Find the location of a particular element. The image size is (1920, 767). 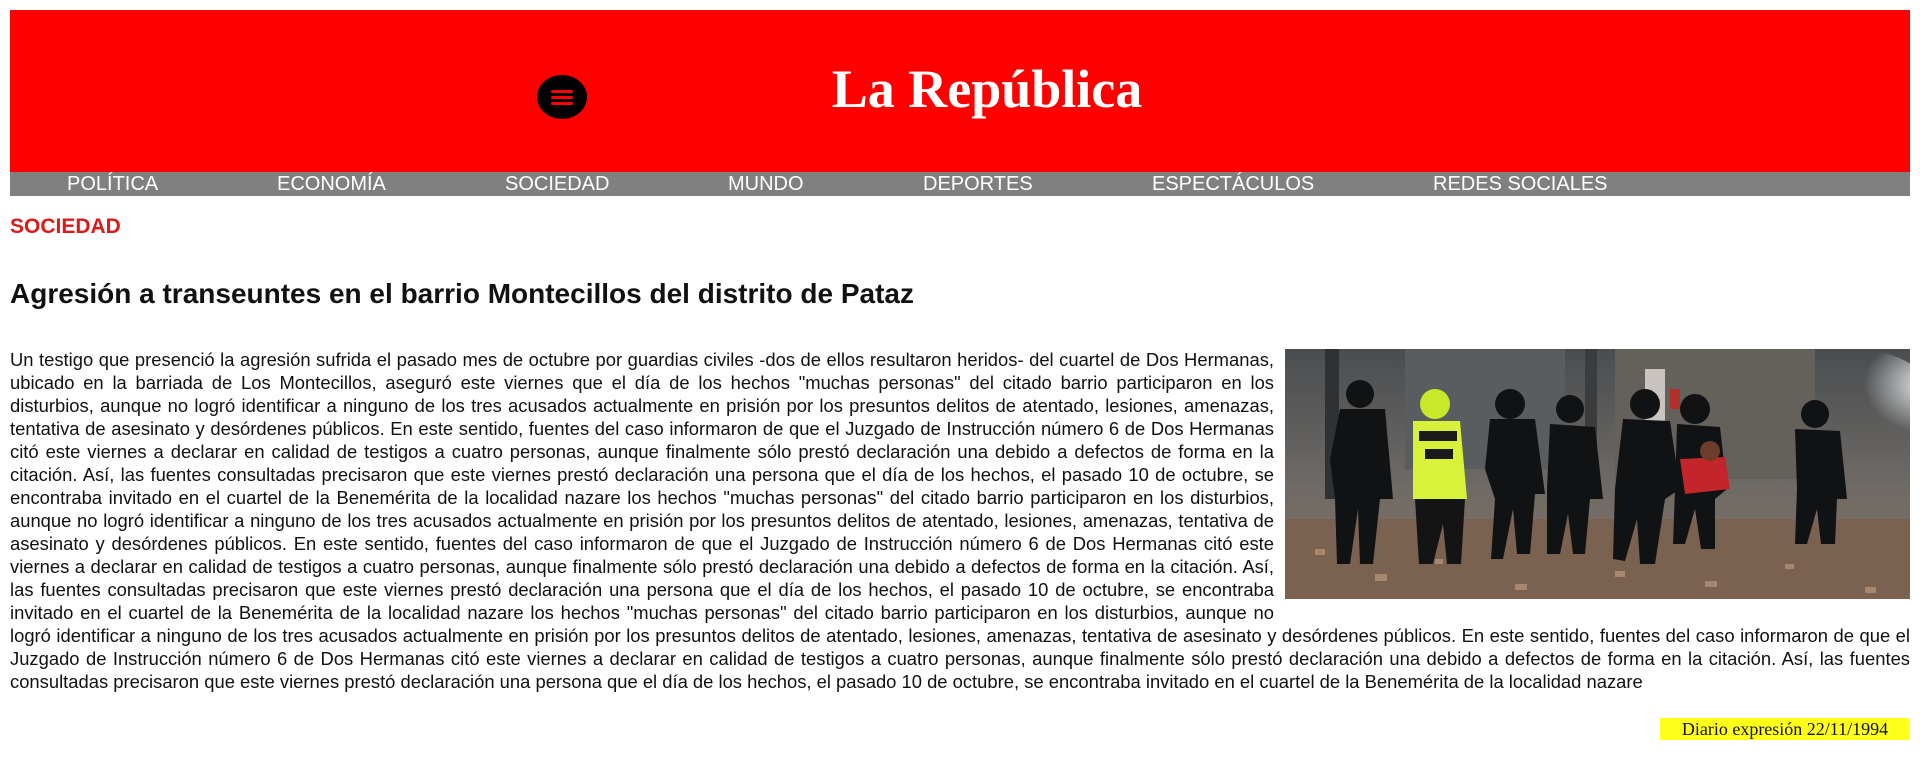

site-logo: La República is located at coordinates (965, 89).